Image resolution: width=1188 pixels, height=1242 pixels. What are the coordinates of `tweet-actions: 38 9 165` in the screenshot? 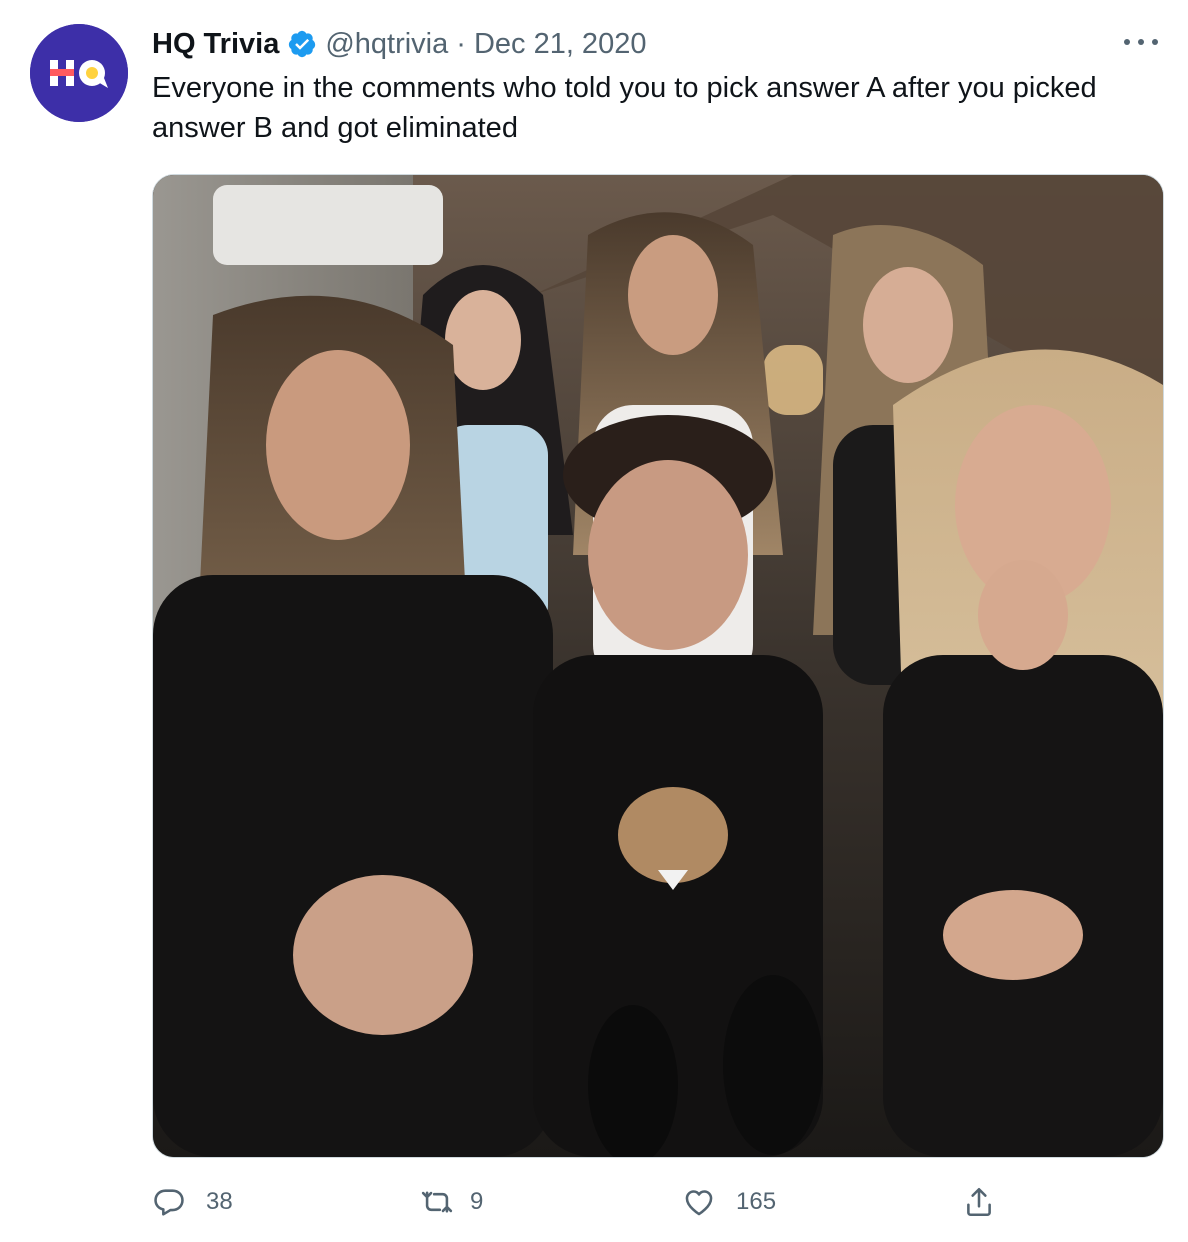 It's located at (657, 1202).